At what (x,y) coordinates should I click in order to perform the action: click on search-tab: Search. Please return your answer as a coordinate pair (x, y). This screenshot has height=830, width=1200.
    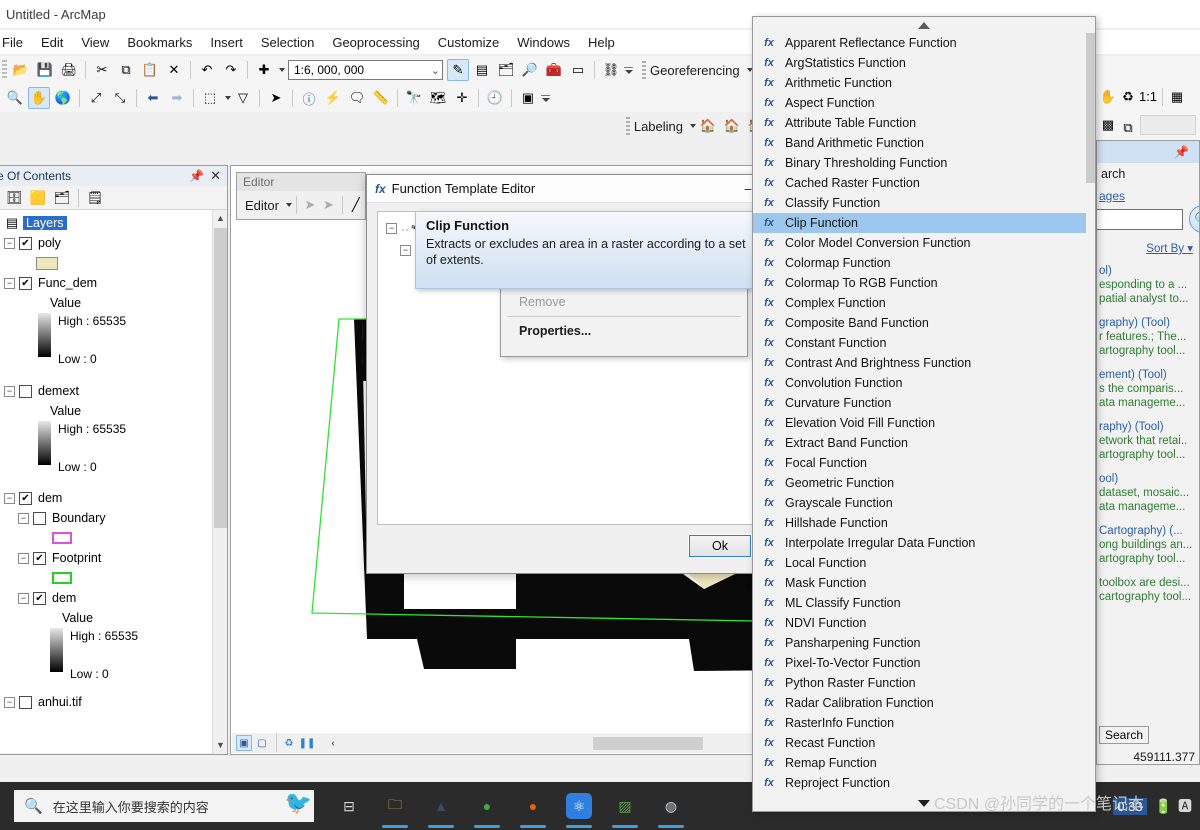
    Looking at the image, I should click on (1124, 735).